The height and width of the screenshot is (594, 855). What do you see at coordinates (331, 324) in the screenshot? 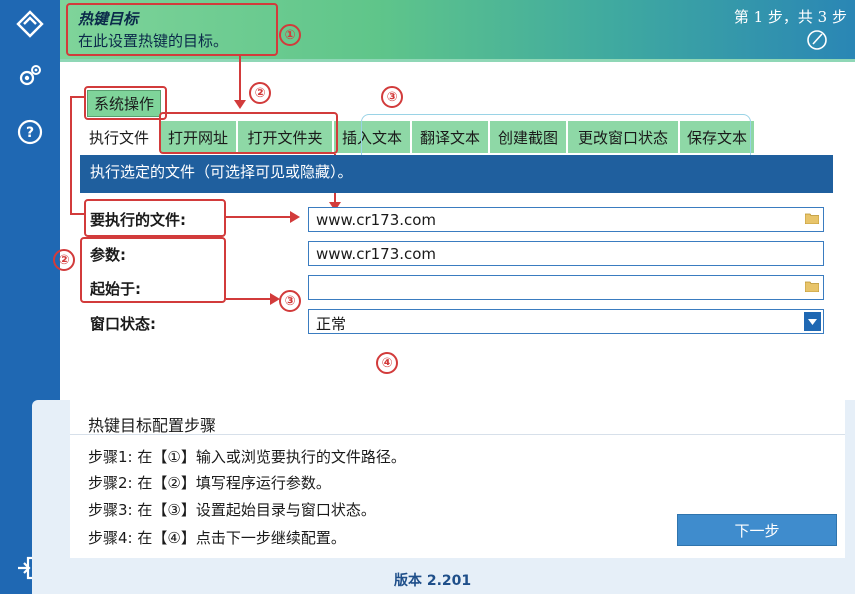
I see `window-state-value: 正常` at bounding box center [331, 324].